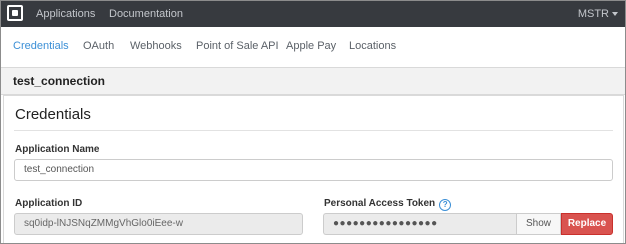 This screenshot has height=244, width=626. I want to click on replace-token-button: Replace, so click(587, 224).